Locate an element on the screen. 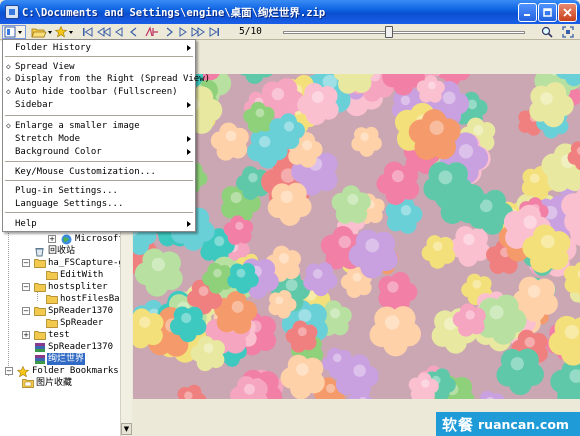 The image size is (580, 436). skip-last-icon is located at coordinates (214, 32).